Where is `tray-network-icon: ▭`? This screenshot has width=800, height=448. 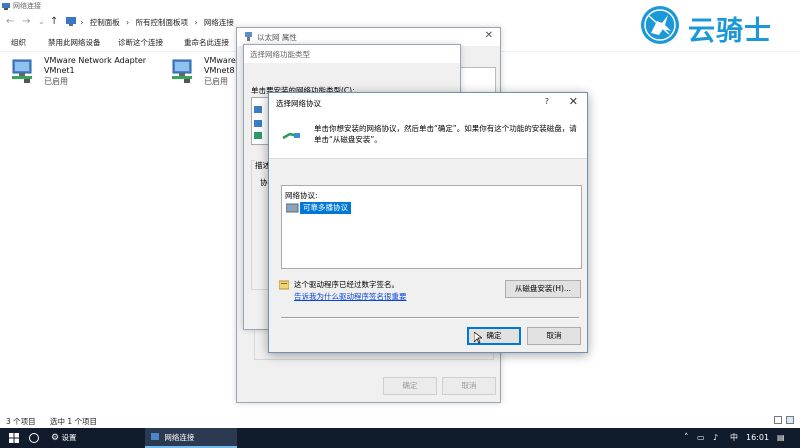
tray-network-icon: ▭ is located at coordinates (701, 438).